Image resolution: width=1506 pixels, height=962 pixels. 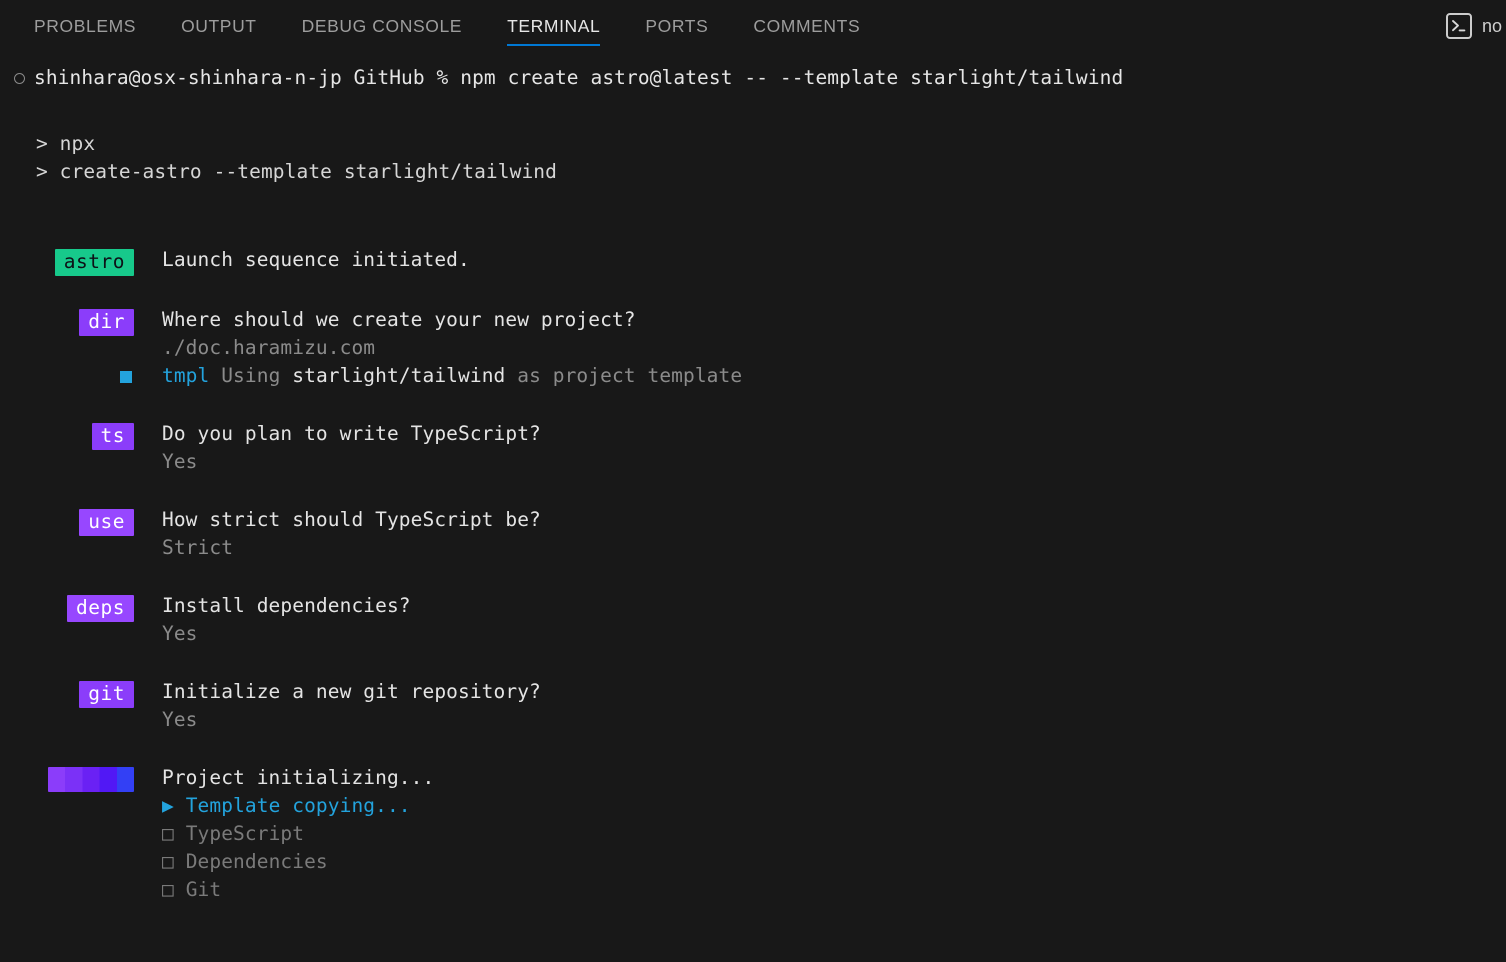 What do you see at coordinates (67, 521) in the screenshot?
I see `step-use-gutter: use` at bounding box center [67, 521].